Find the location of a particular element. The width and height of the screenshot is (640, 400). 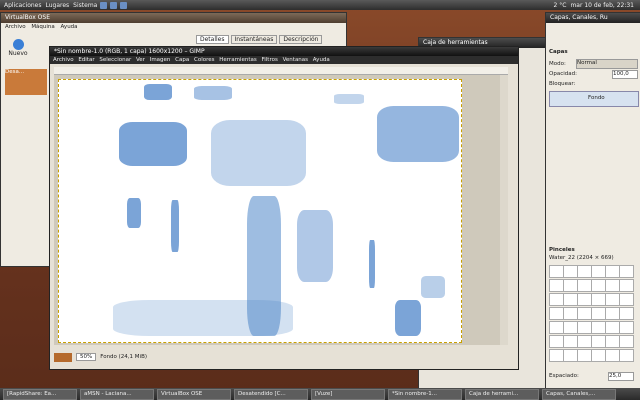

gimp-menu-filtros: Filtros is located at coordinates (269, 60).